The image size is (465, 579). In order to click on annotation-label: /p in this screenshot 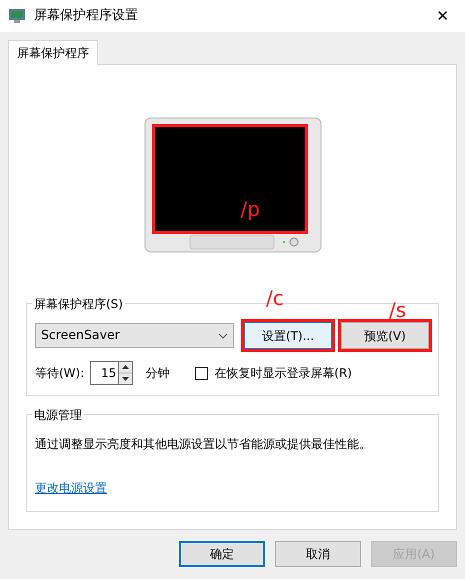, I will do `click(250, 209)`.